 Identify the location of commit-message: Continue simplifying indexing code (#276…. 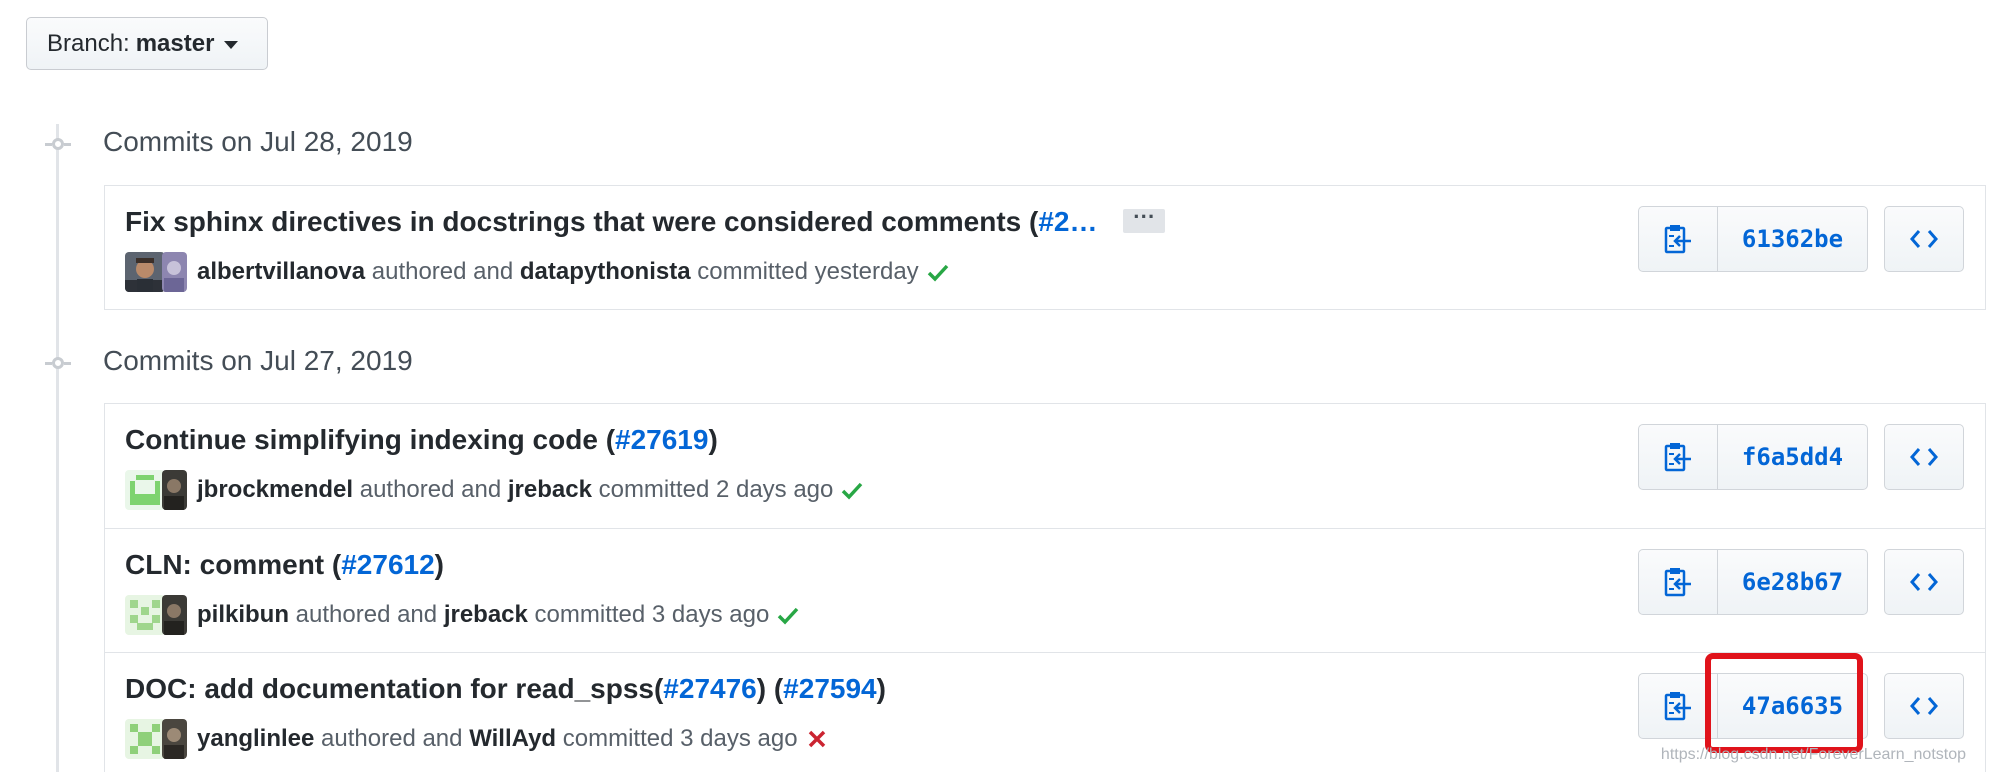
(421, 440).